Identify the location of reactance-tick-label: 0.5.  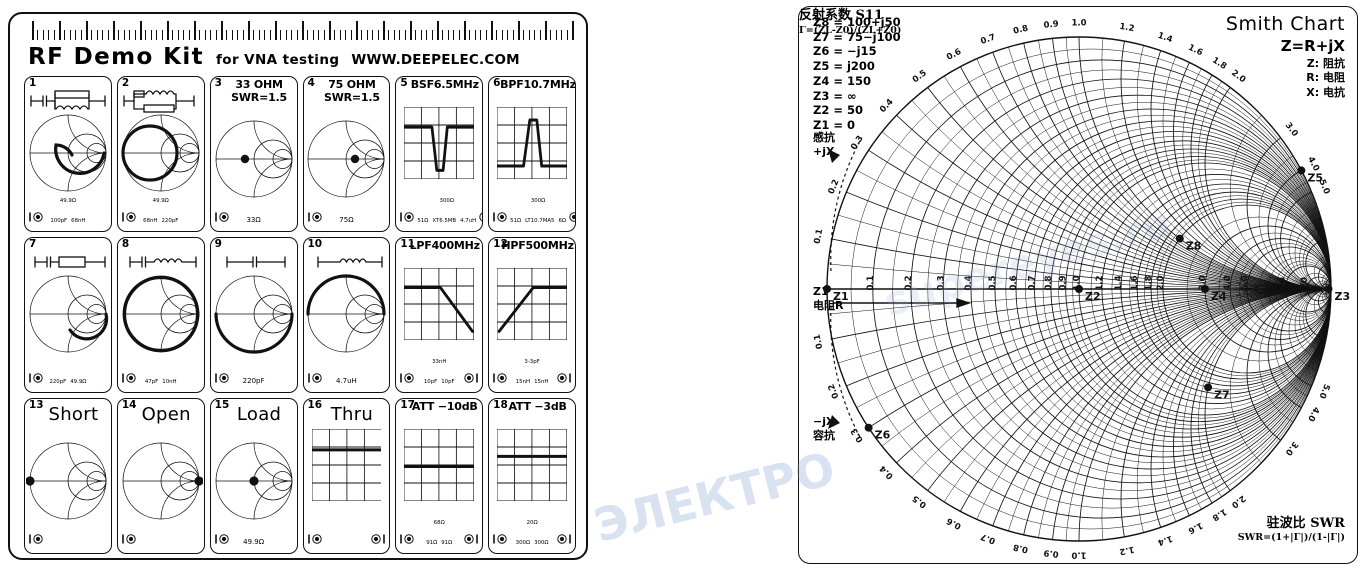
(920, 501).